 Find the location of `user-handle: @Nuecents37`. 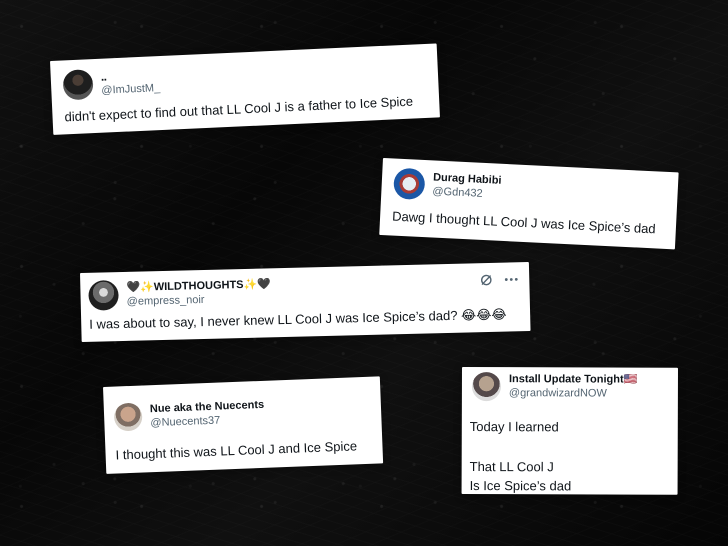

user-handle: @Nuecents37 is located at coordinates (207, 421).